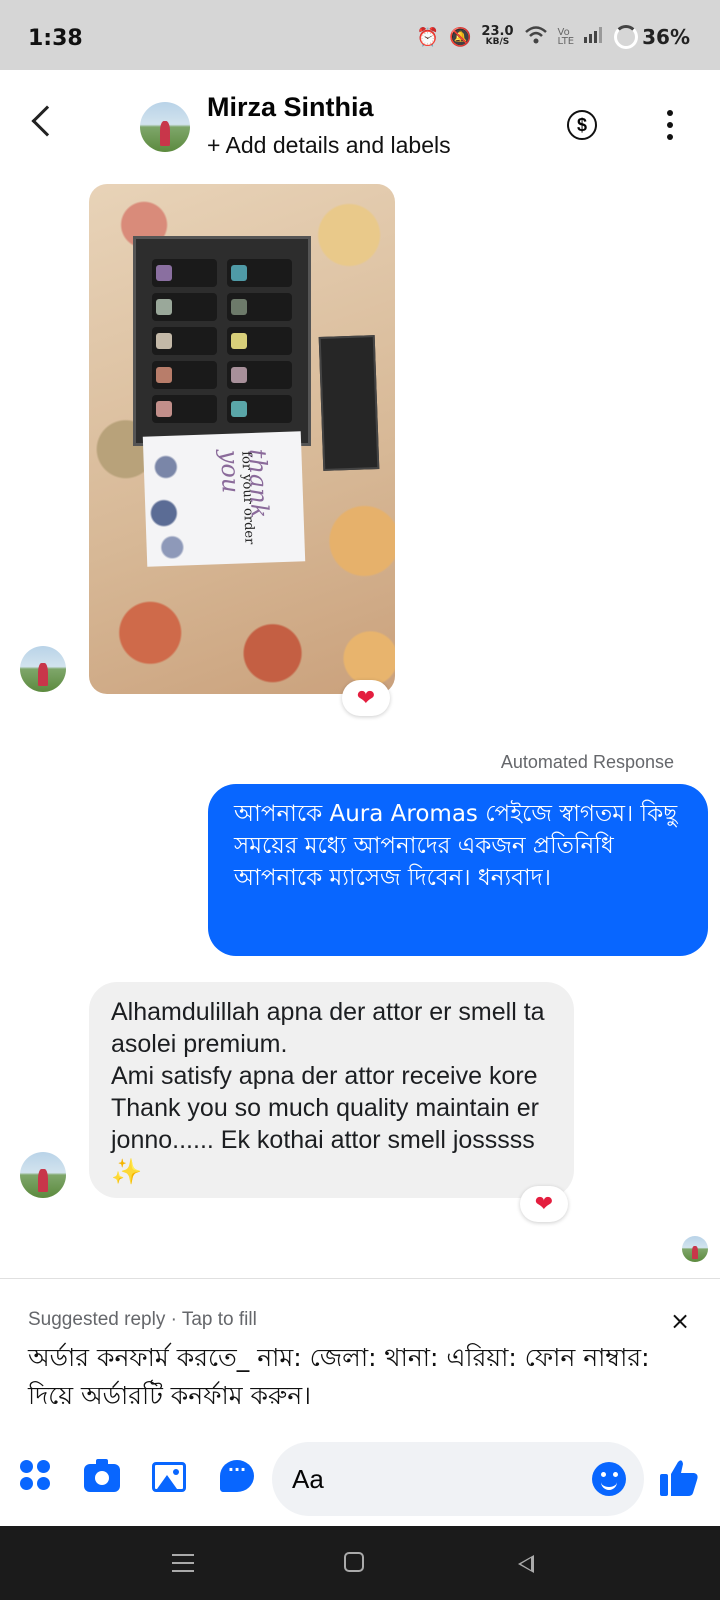 Image resolution: width=720 pixels, height=1600 pixels. I want to click on contact-name: Mirza Sinthia, so click(290, 107).